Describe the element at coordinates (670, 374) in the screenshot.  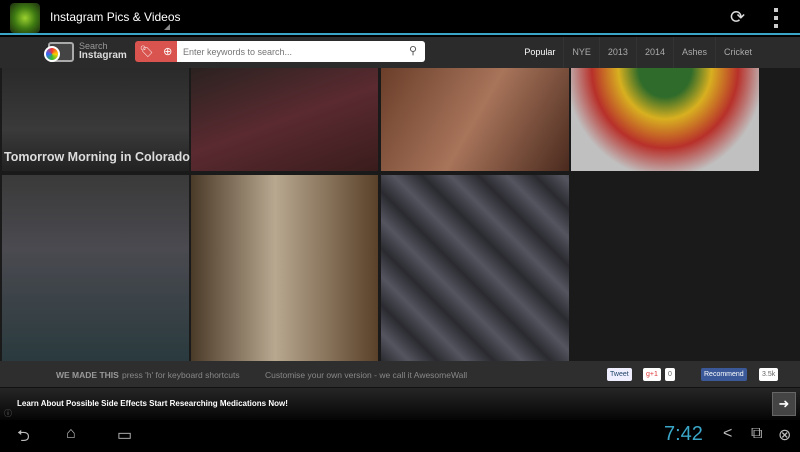
I see `gplus-count: 0` at that location.